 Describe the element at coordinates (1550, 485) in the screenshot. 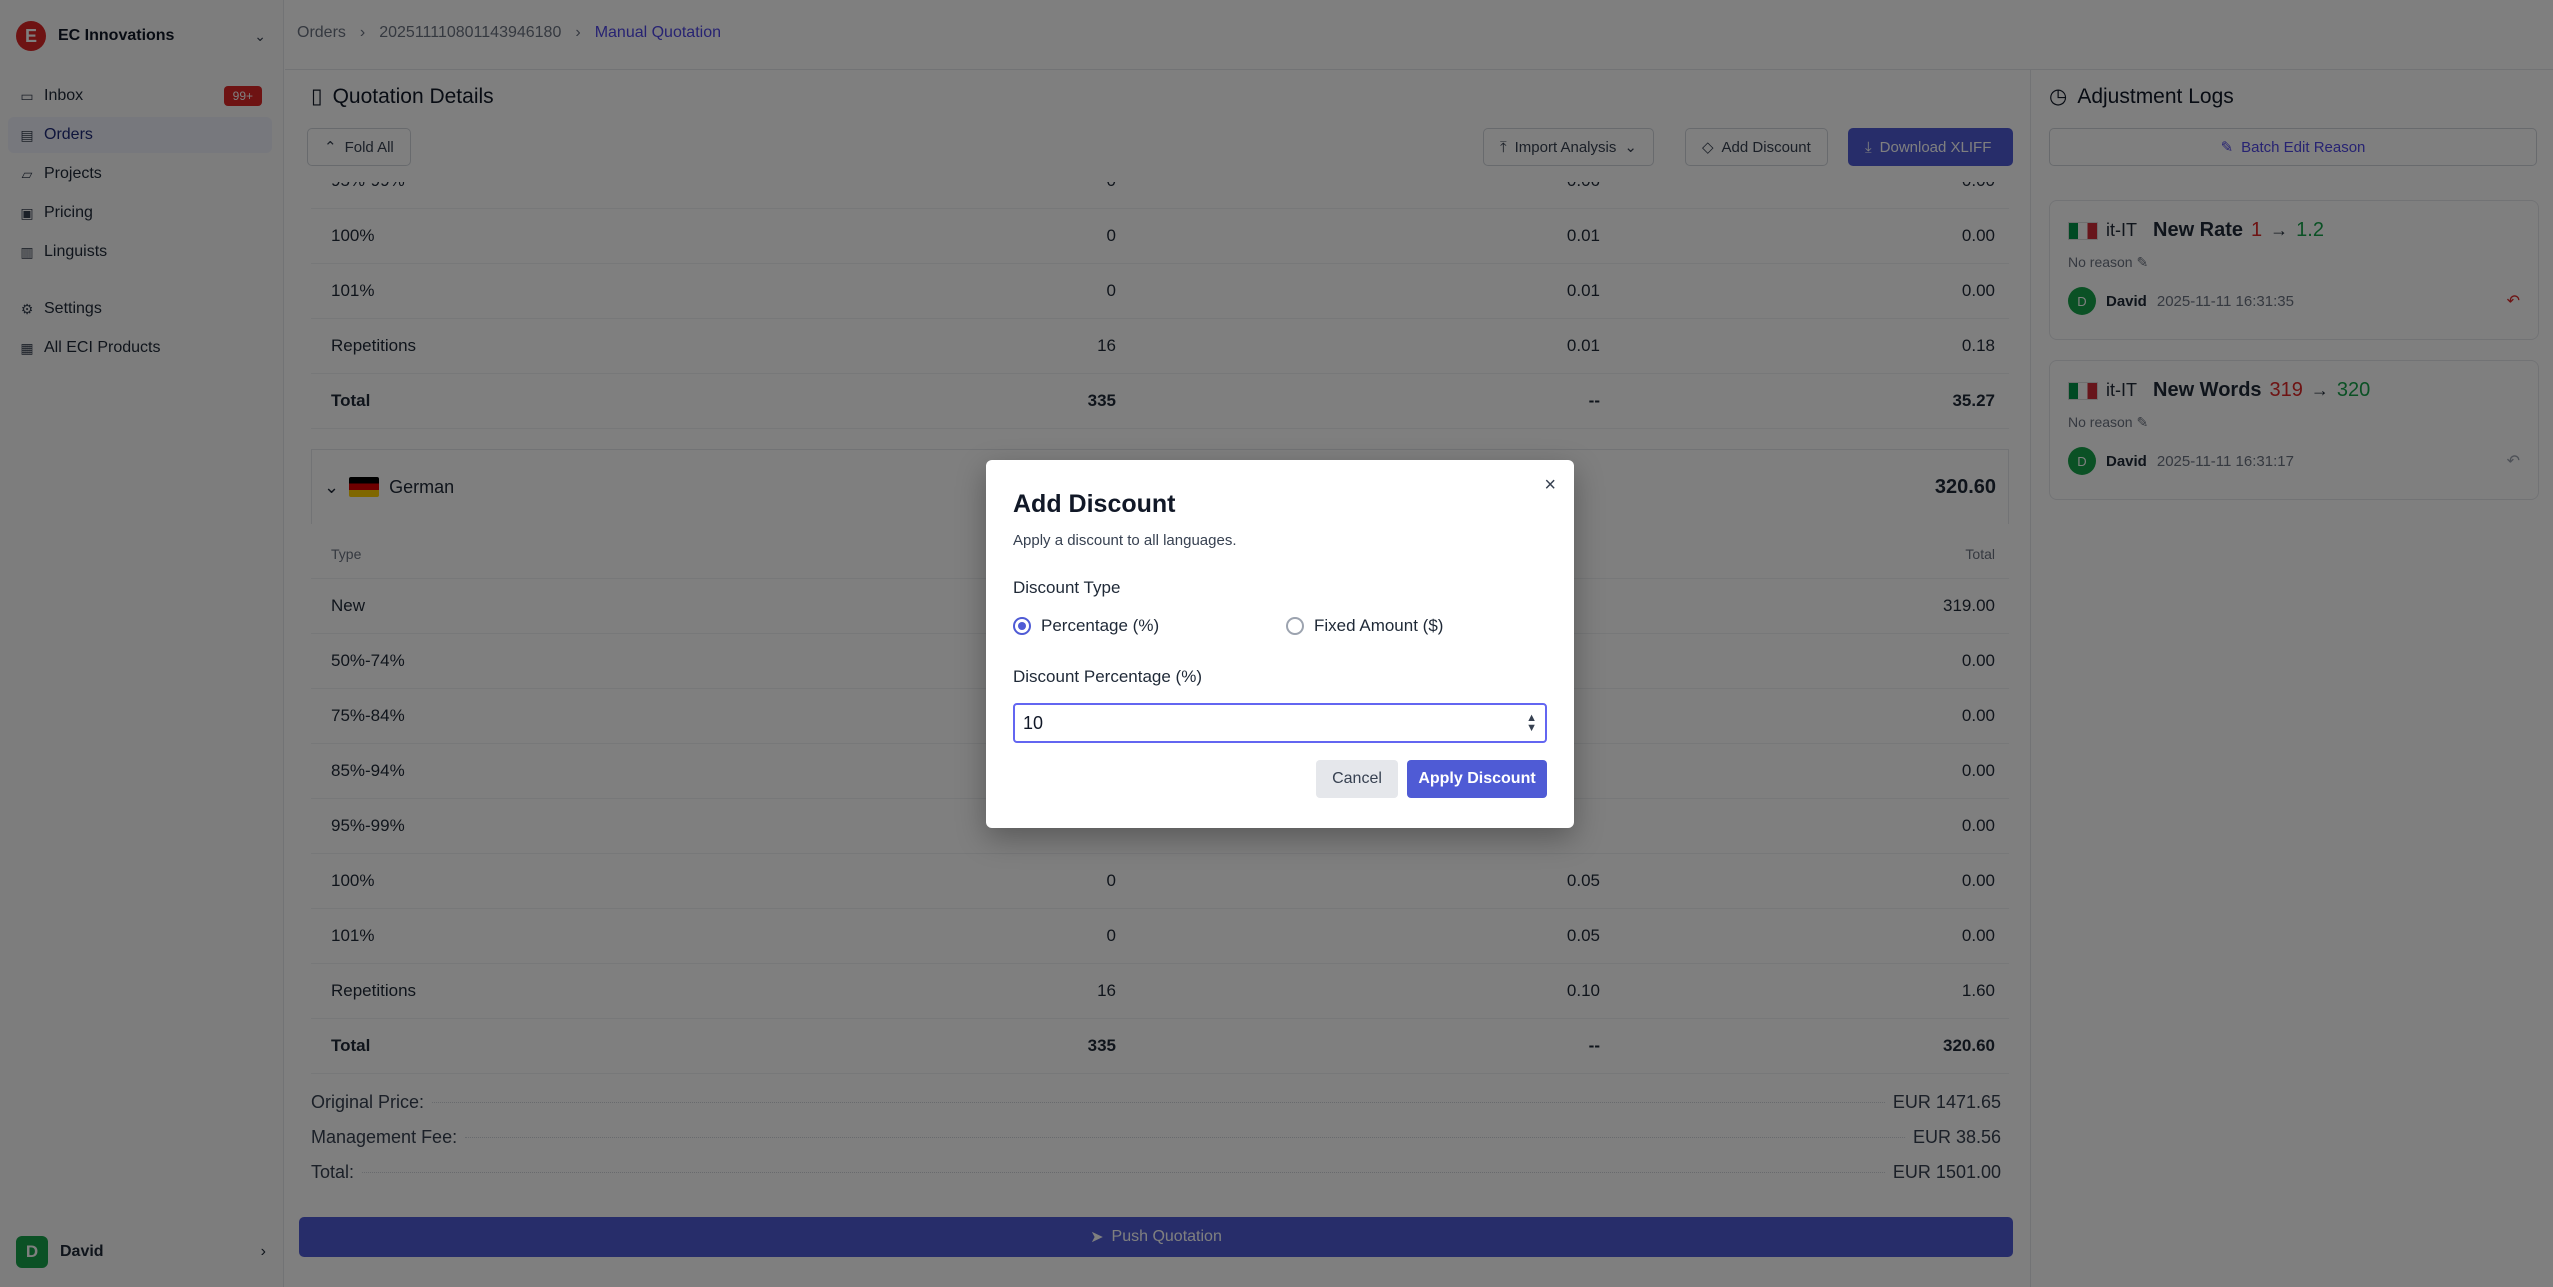

I see `close-icon: ×` at that location.